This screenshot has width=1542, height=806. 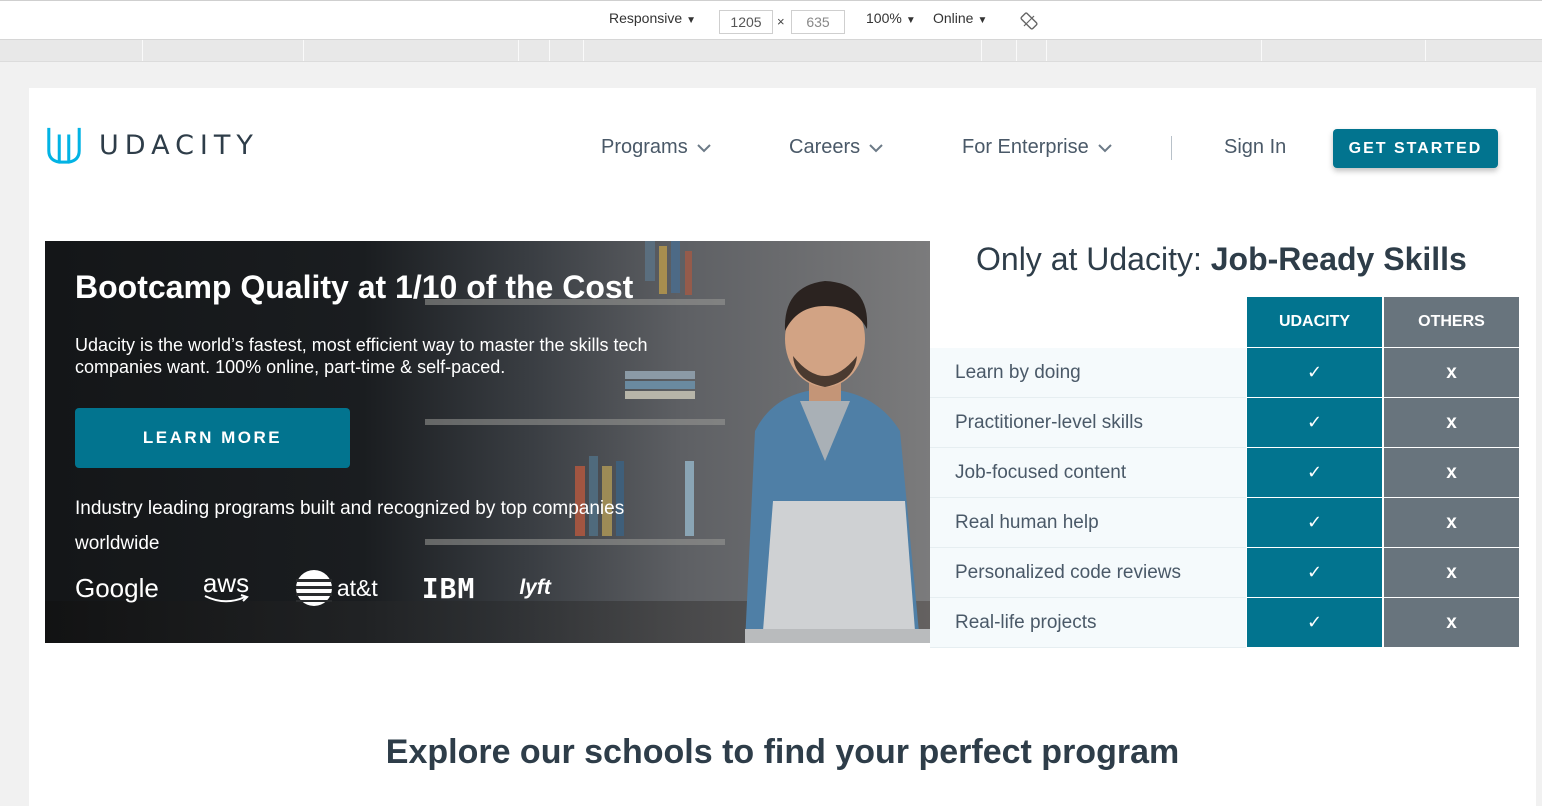 I want to click on comparison-title-plain: Only at Udacity:, so click(x=1093, y=259).